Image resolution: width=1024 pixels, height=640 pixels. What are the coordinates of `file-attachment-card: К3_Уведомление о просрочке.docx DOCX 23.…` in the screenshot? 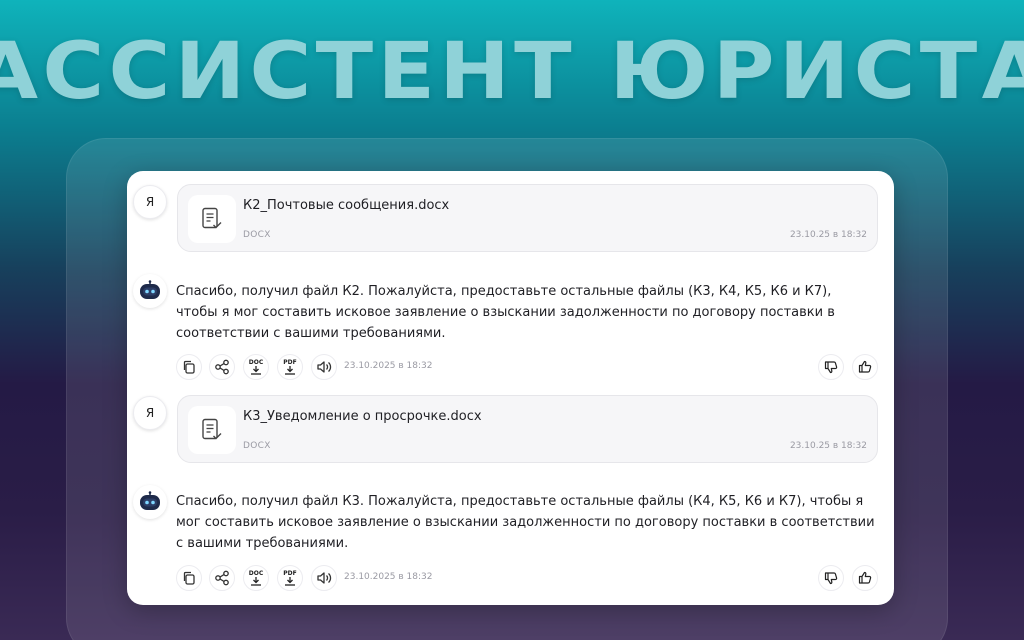 It's located at (527, 429).